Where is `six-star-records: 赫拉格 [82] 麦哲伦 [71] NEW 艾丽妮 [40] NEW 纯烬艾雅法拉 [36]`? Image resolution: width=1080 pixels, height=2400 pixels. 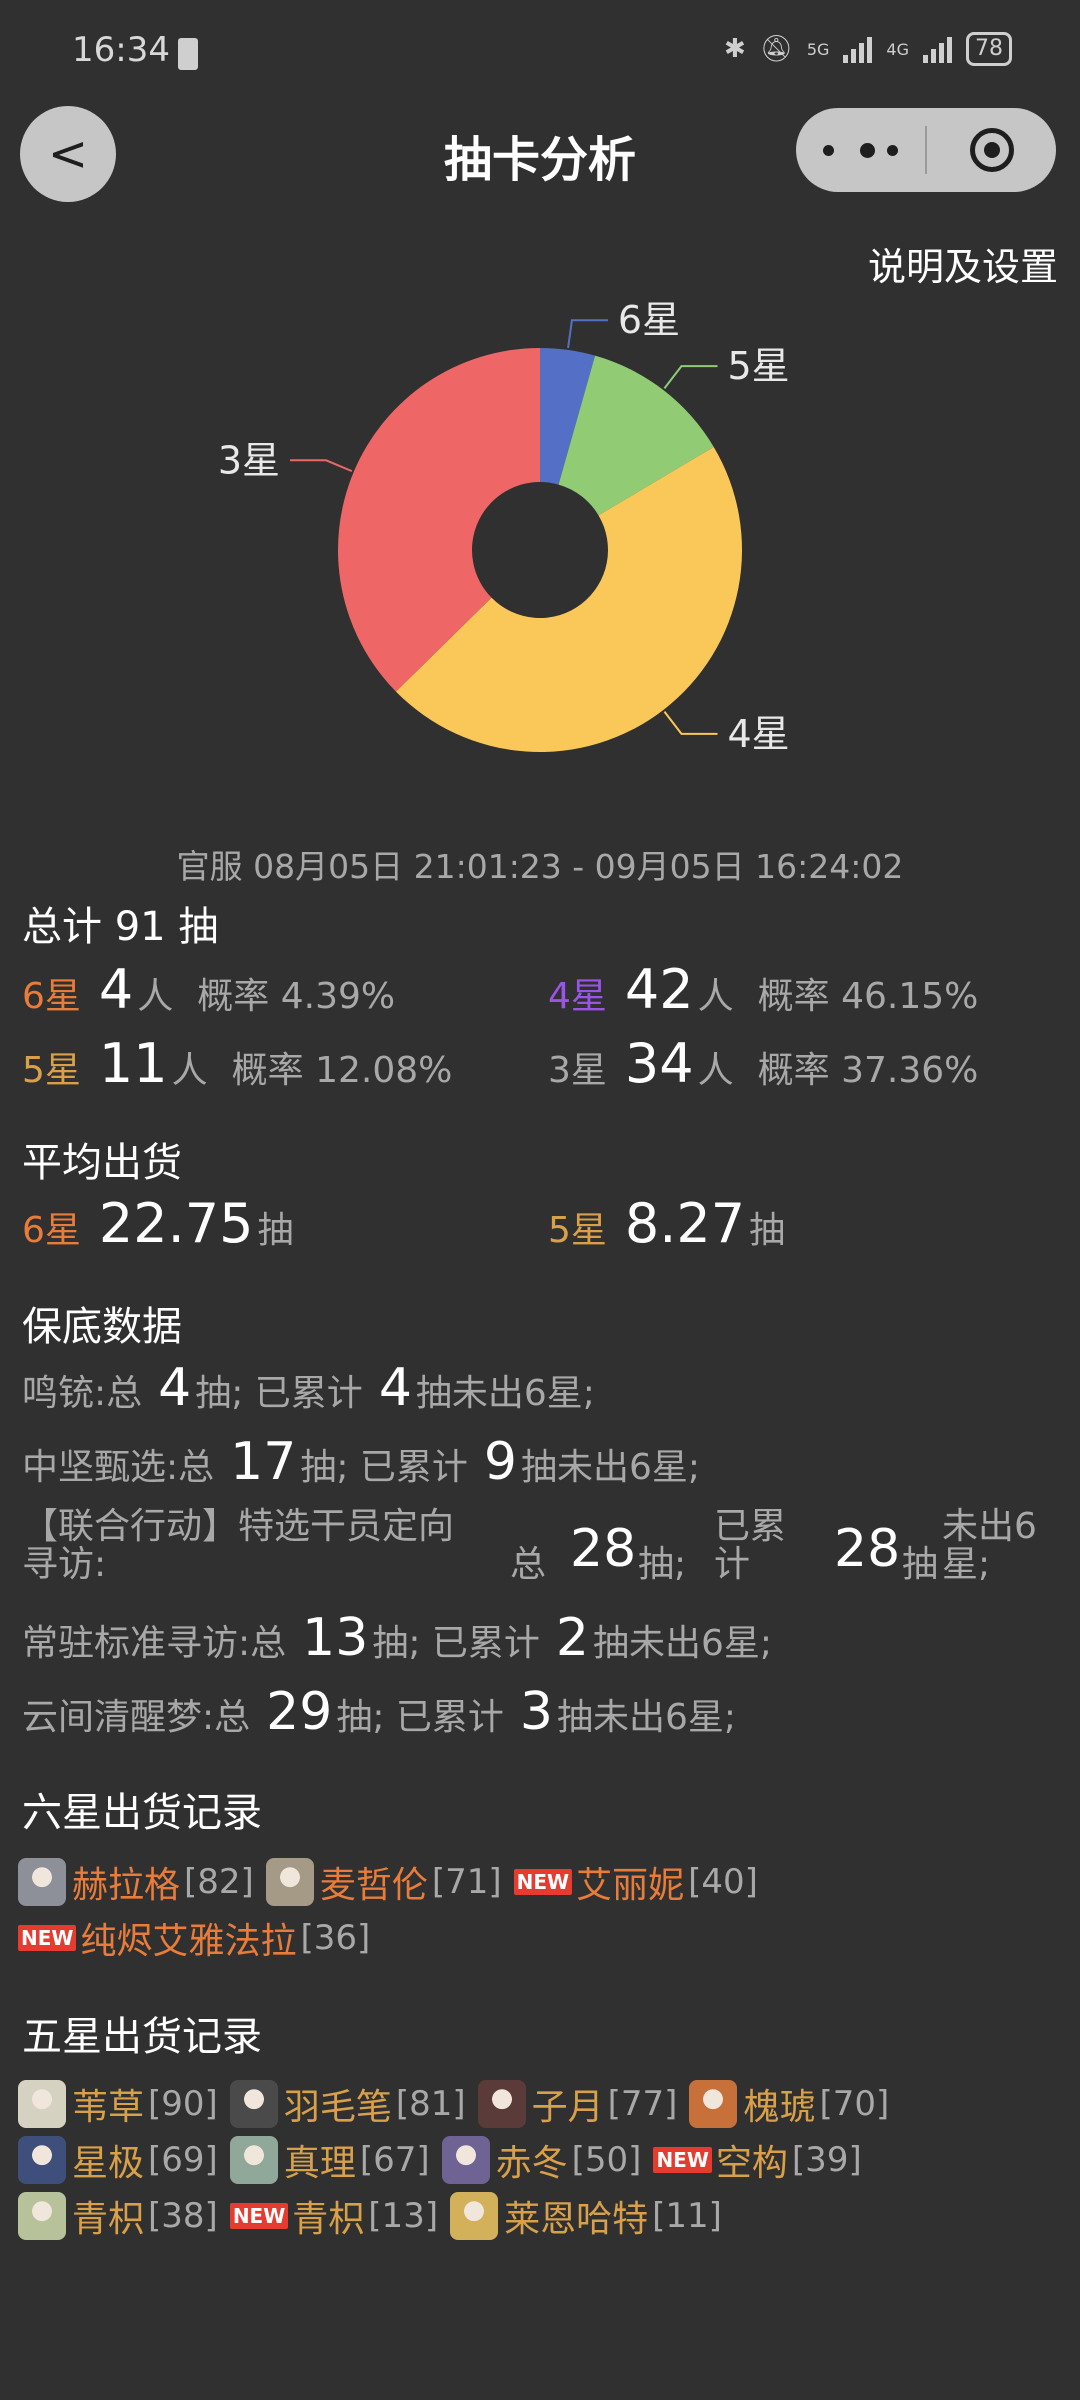 six-star-records: 赫拉格 [82] 麦哲伦 [71] NEW 艾丽妮 [40] NEW 纯烬艾雅法拉 [36] is located at coordinates (394, 1910).